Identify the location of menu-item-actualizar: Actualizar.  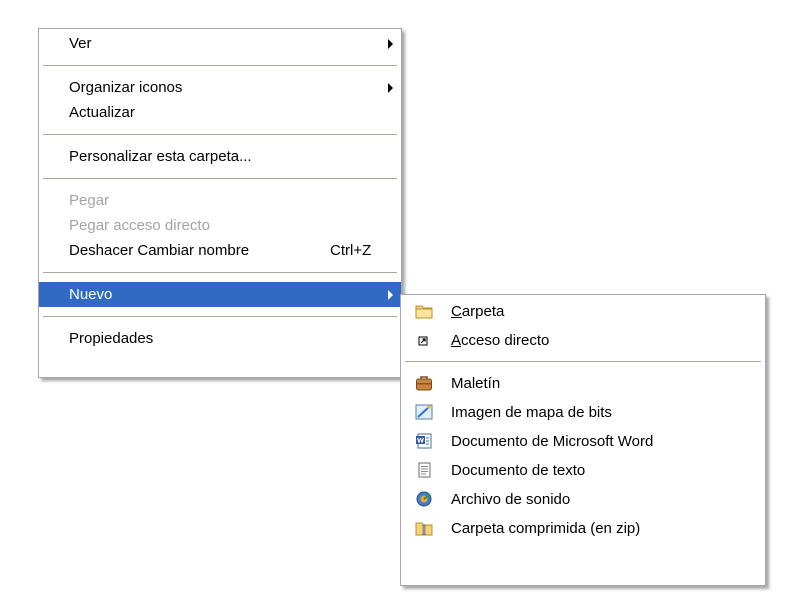
(220, 112).